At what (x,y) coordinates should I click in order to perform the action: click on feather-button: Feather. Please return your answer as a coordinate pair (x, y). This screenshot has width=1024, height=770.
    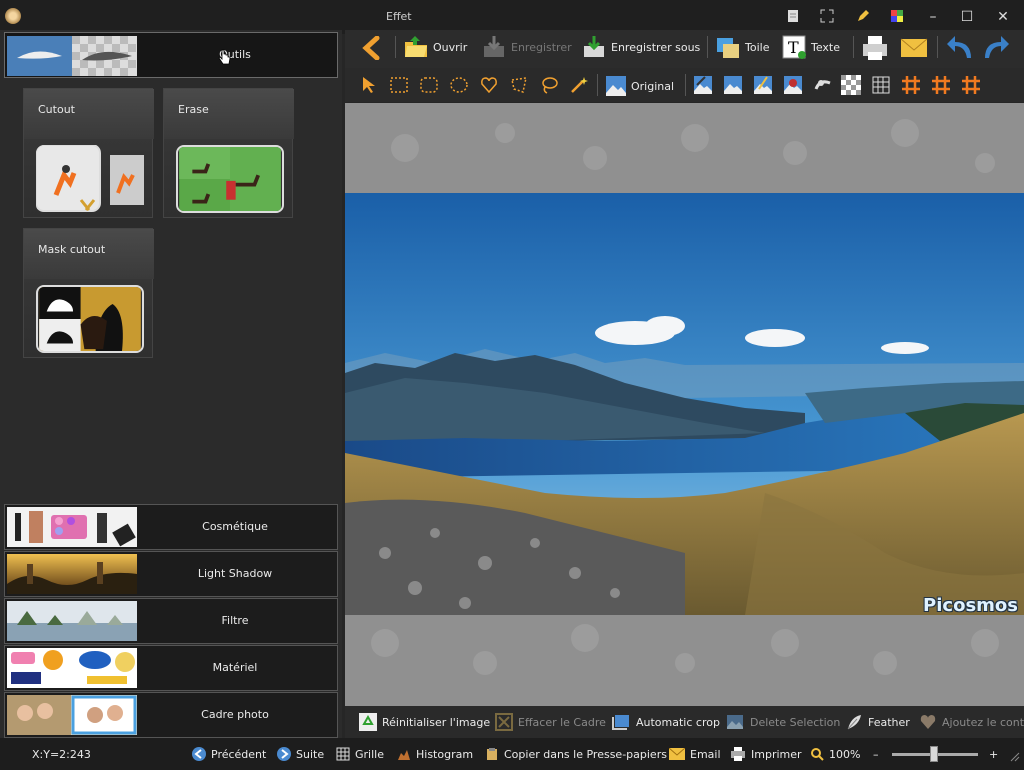
    Looking at the image, I should click on (877, 722).